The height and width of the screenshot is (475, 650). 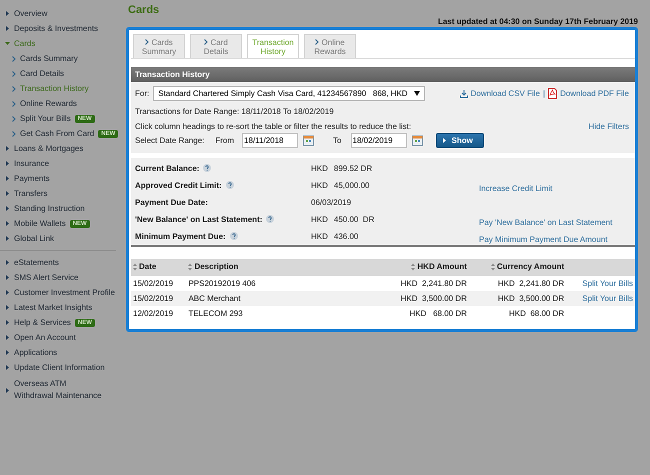 What do you see at coordinates (58, 292) in the screenshot?
I see `sidebar-item: Customer Investment Profile` at bounding box center [58, 292].